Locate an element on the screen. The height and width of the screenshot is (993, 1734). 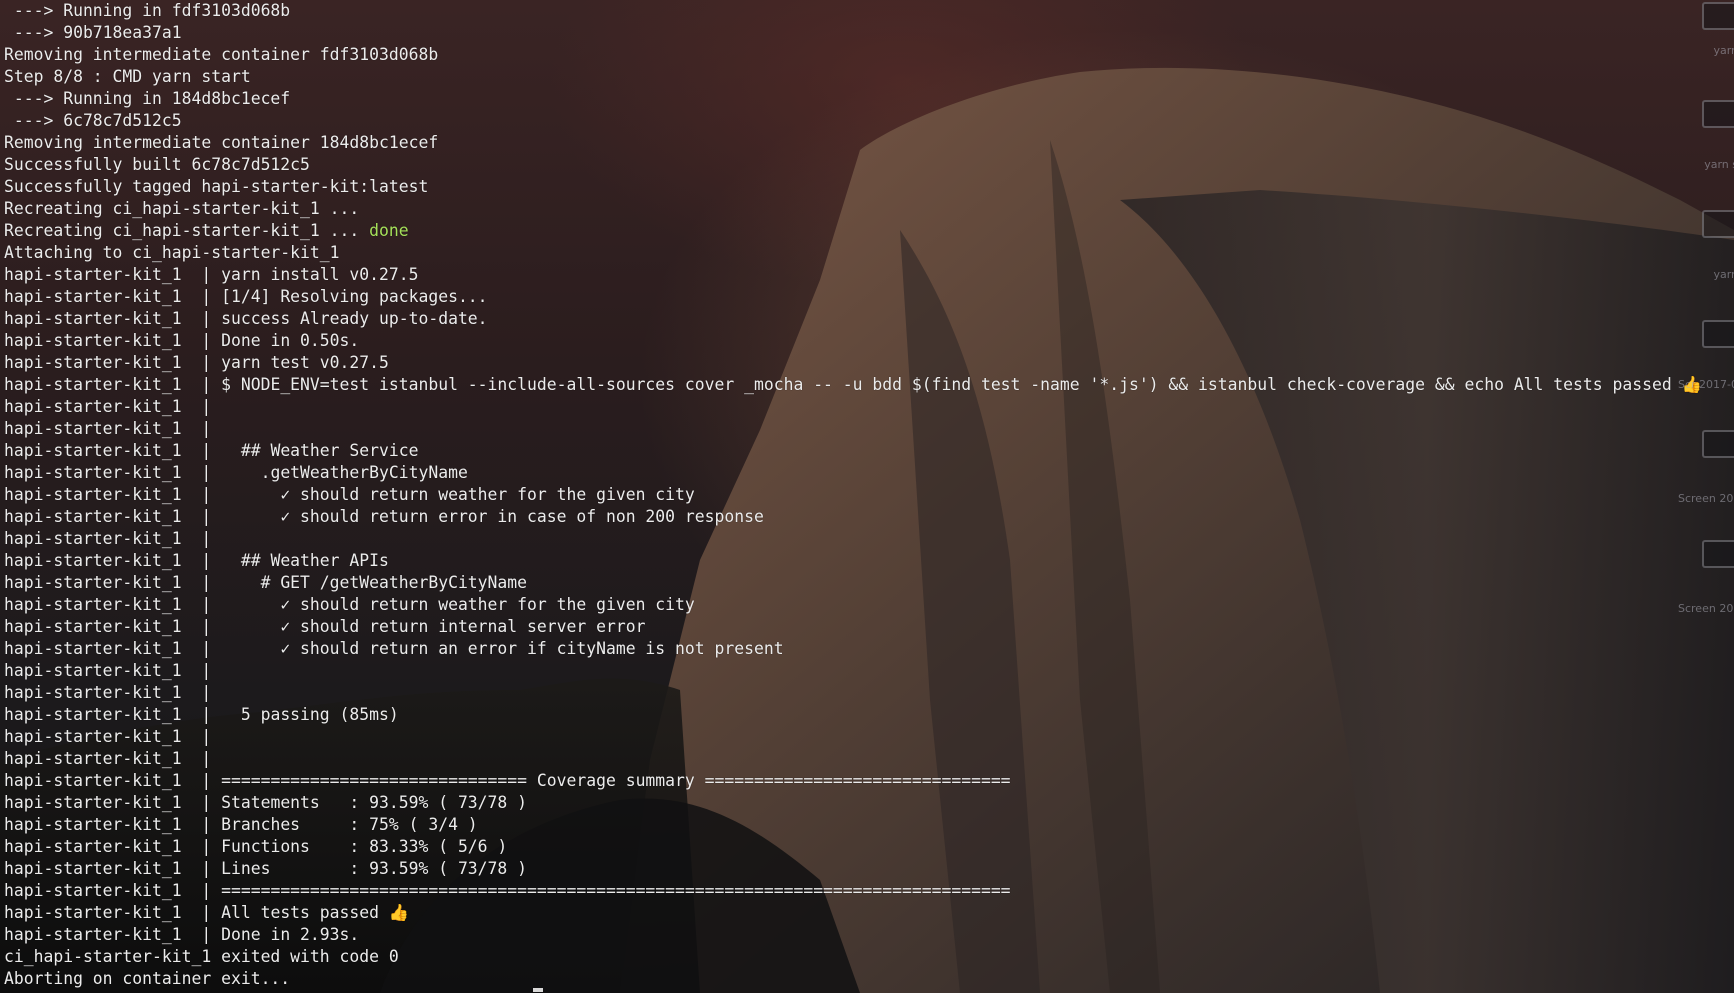
terminal-line: ci_hapi-starter-kit_1 exited with code 0 is located at coordinates (852, 957).